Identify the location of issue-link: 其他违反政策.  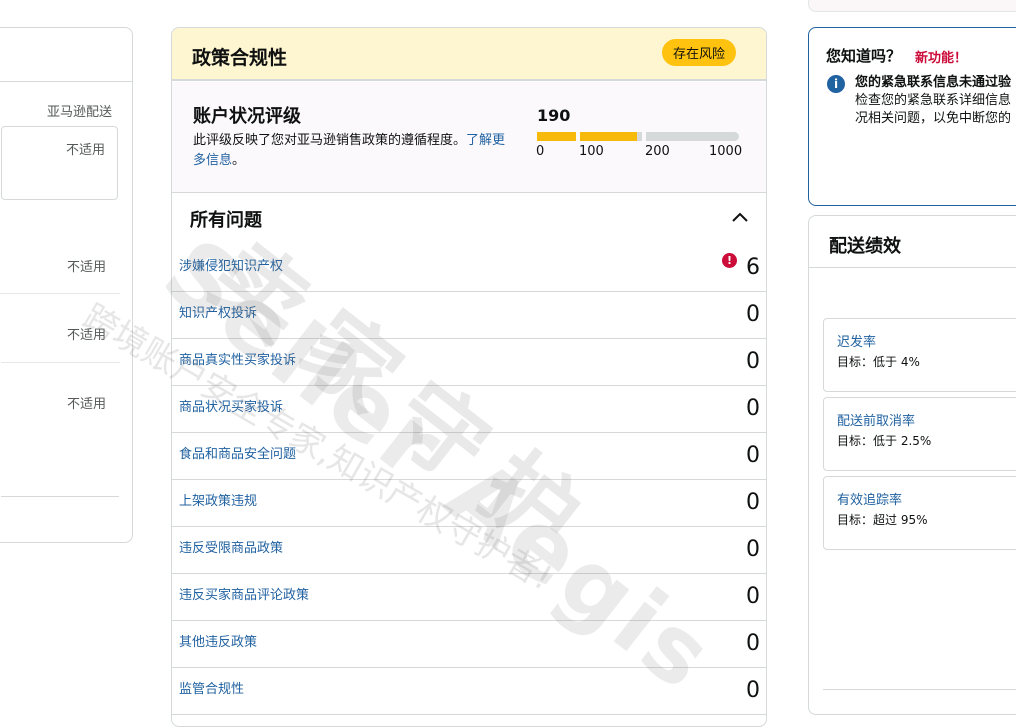
(218, 640).